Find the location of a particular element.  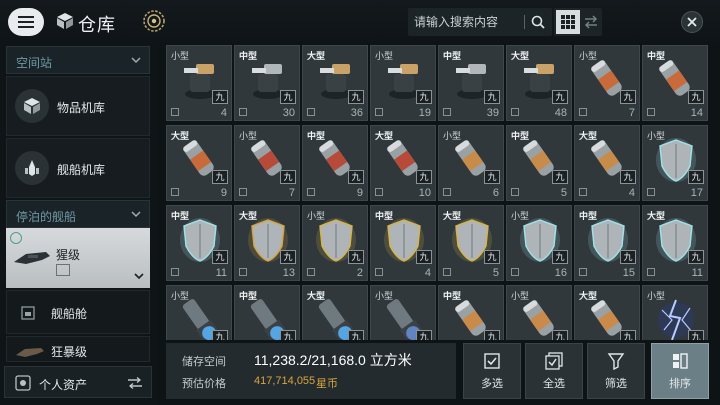

search-icon is located at coordinates (538, 22).